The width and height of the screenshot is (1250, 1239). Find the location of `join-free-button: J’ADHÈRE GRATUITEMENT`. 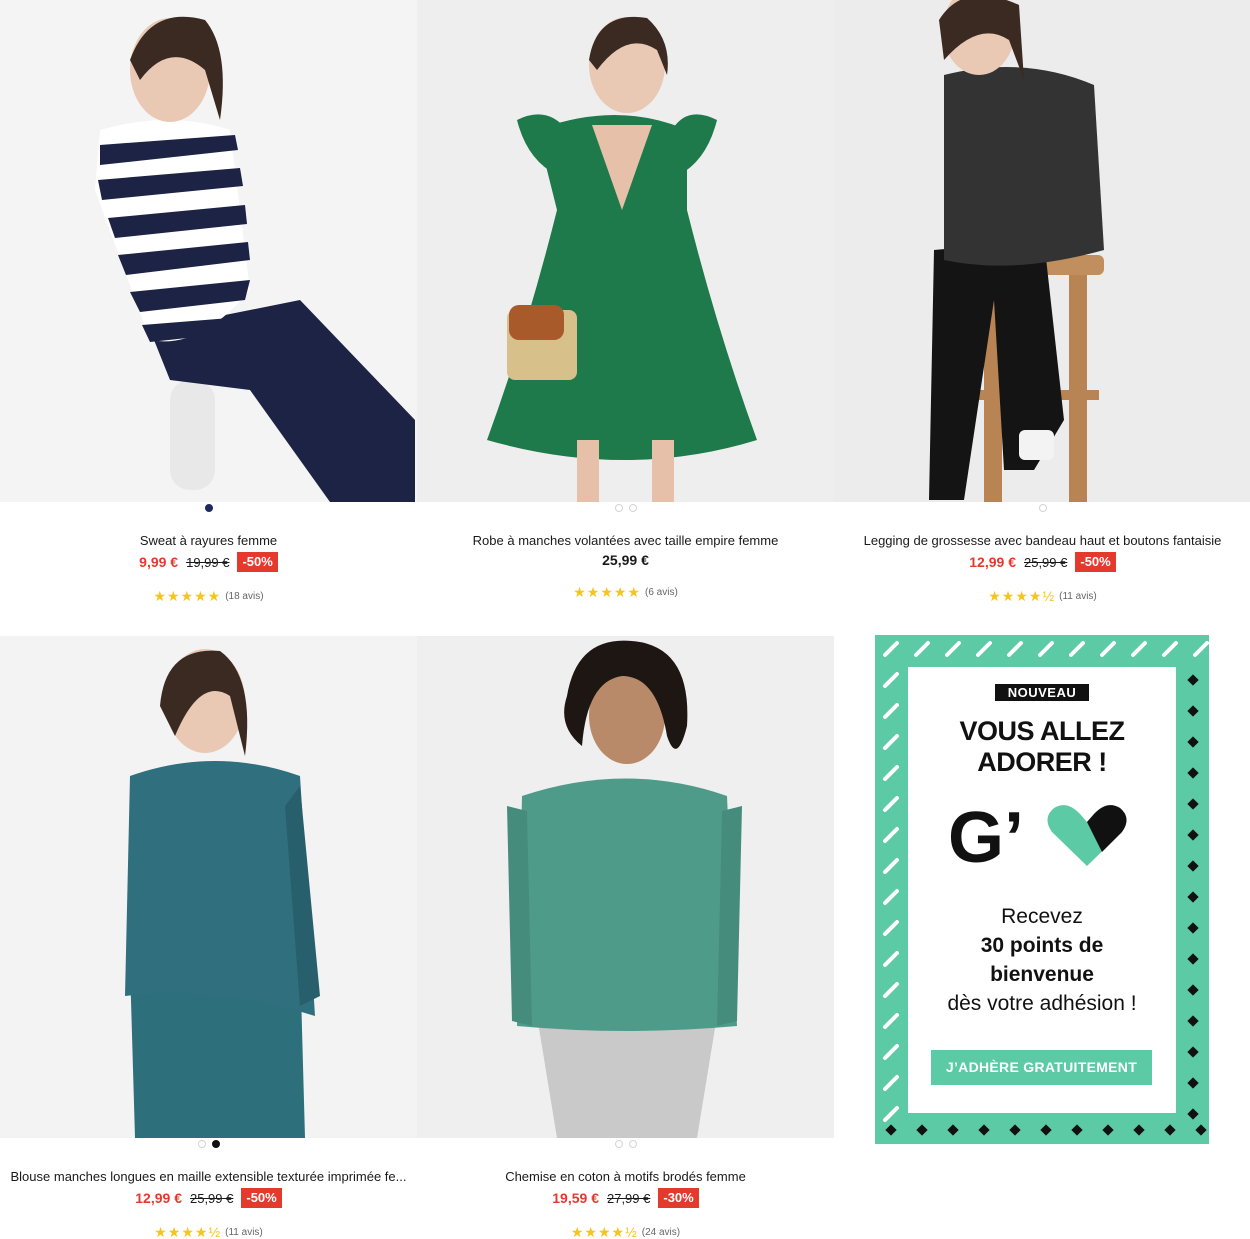

join-free-button: J’ADHÈRE GRATUITEMENT is located at coordinates (1041, 1067).